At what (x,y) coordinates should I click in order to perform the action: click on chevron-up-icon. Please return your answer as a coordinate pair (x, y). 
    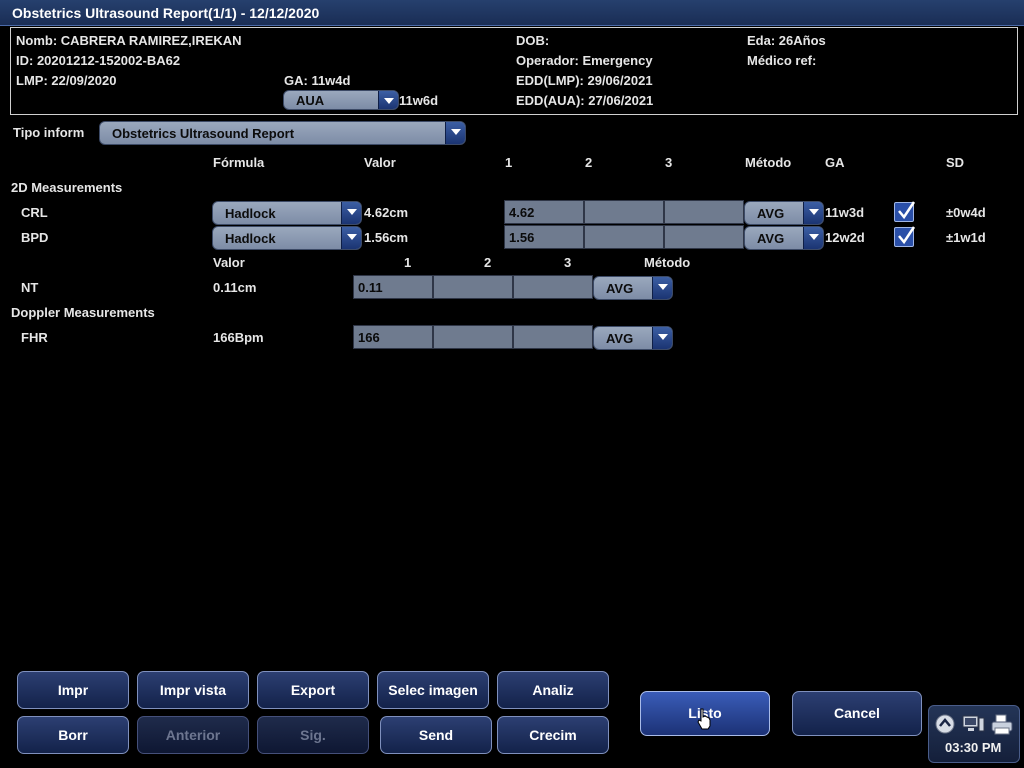
    Looking at the image, I should click on (945, 724).